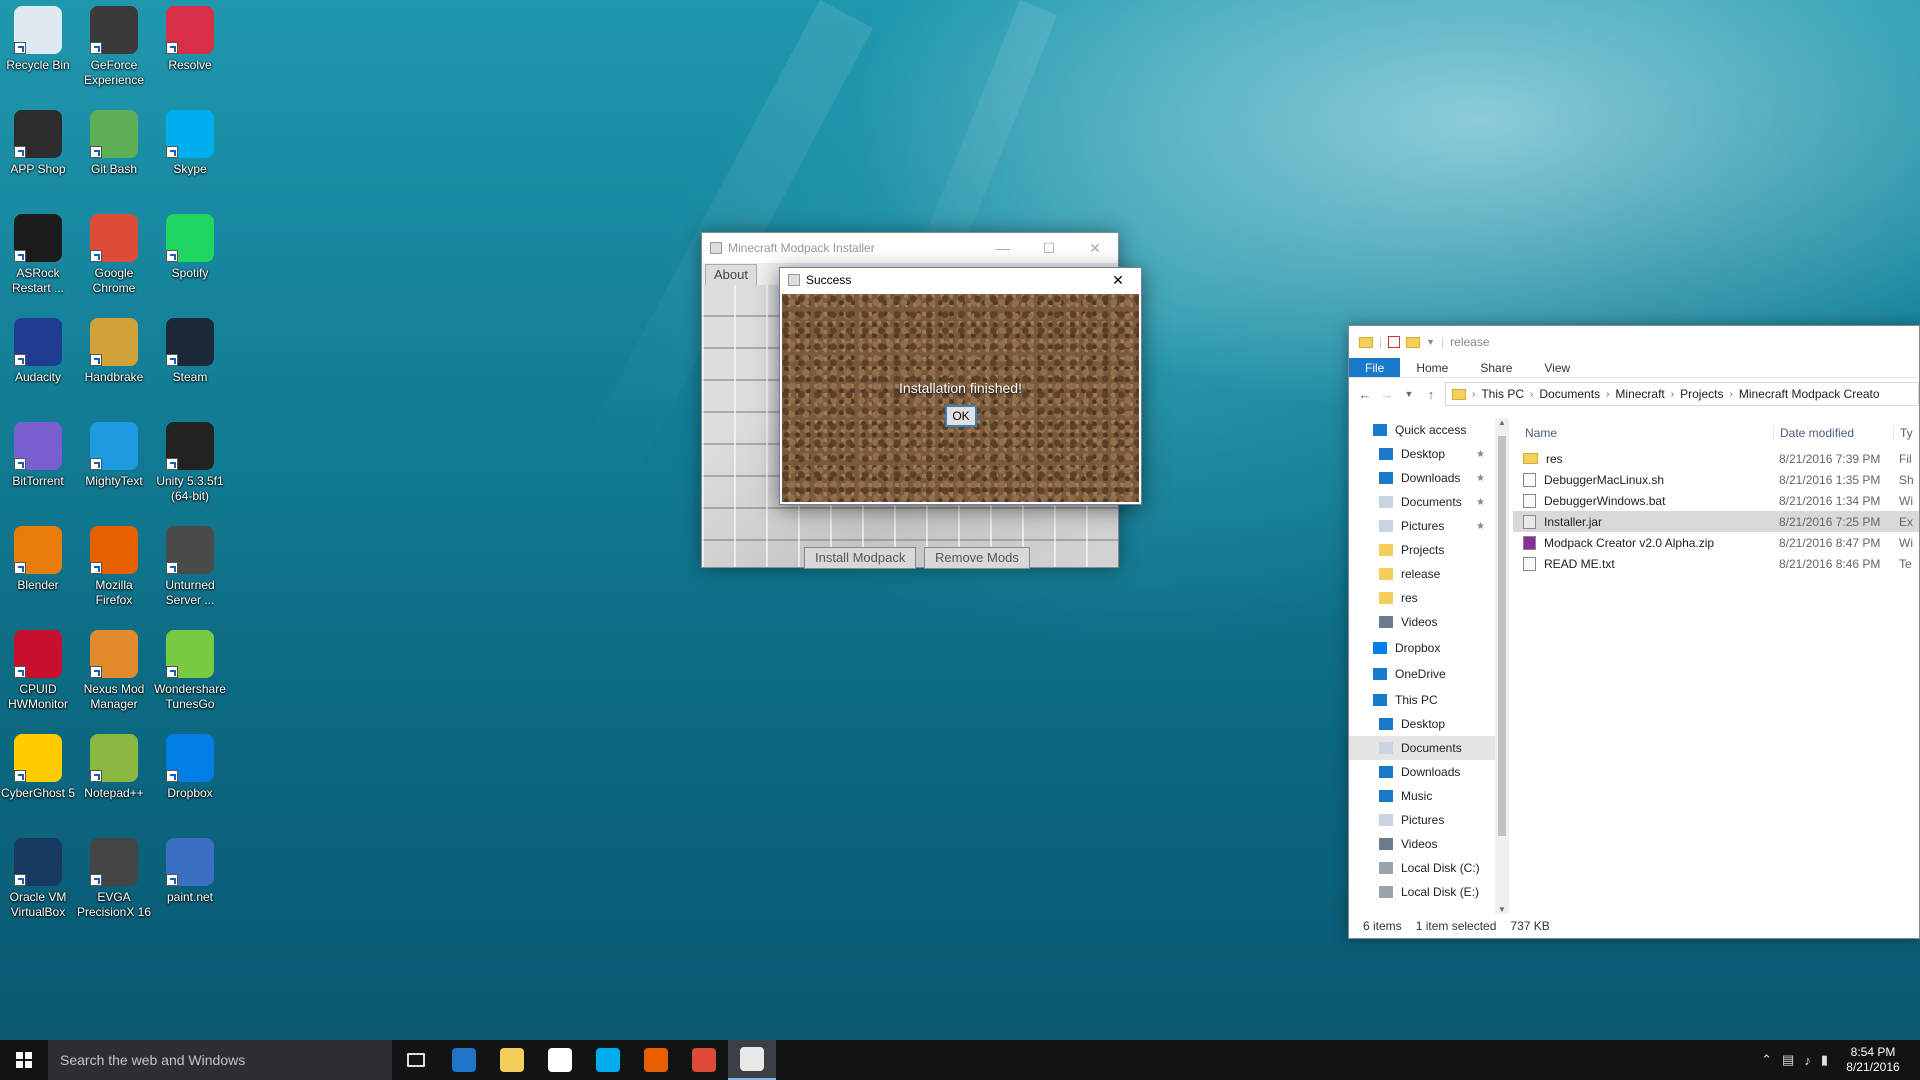 The height and width of the screenshot is (1080, 1920). I want to click on desktop-icon-nvidia: GeForce Experience, so click(114, 44).